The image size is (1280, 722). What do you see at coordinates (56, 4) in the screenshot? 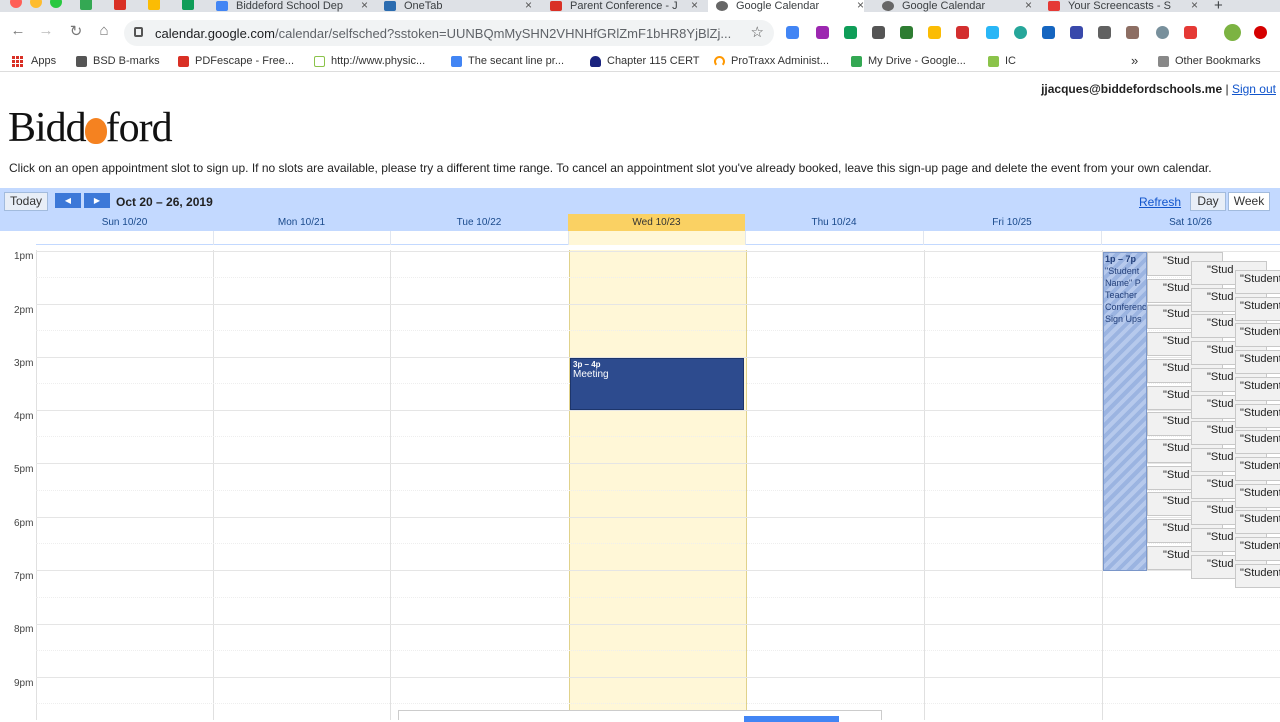
I see `maximize-window-icon` at bounding box center [56, 4].